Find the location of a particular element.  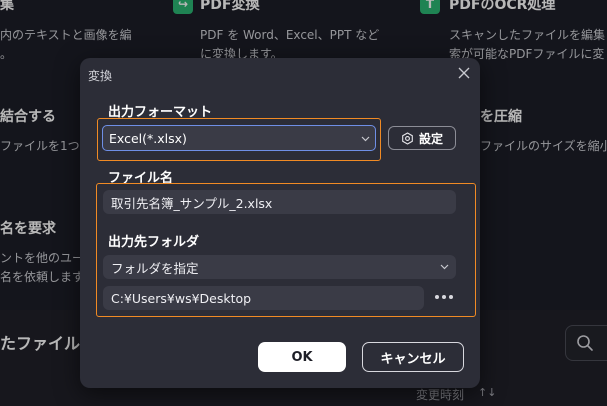

settings-button: 設定 is located at coordinates (422, 138).